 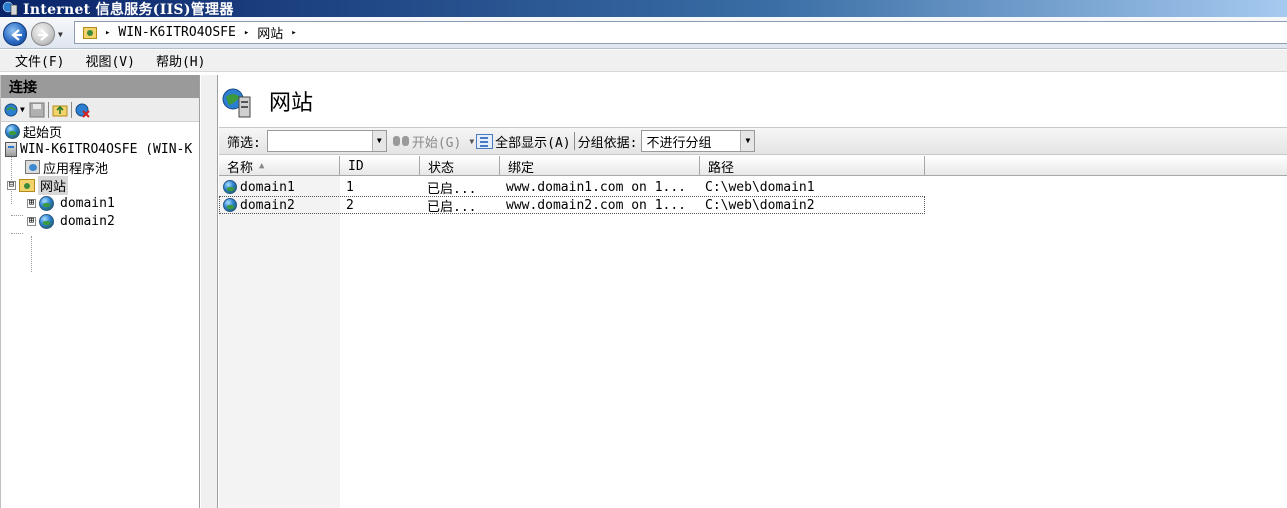 What do you see at coordinates (279, 166) in the screenshot?
I see `column-header-name: 名称 ▲` at bounding box center [279, 166].